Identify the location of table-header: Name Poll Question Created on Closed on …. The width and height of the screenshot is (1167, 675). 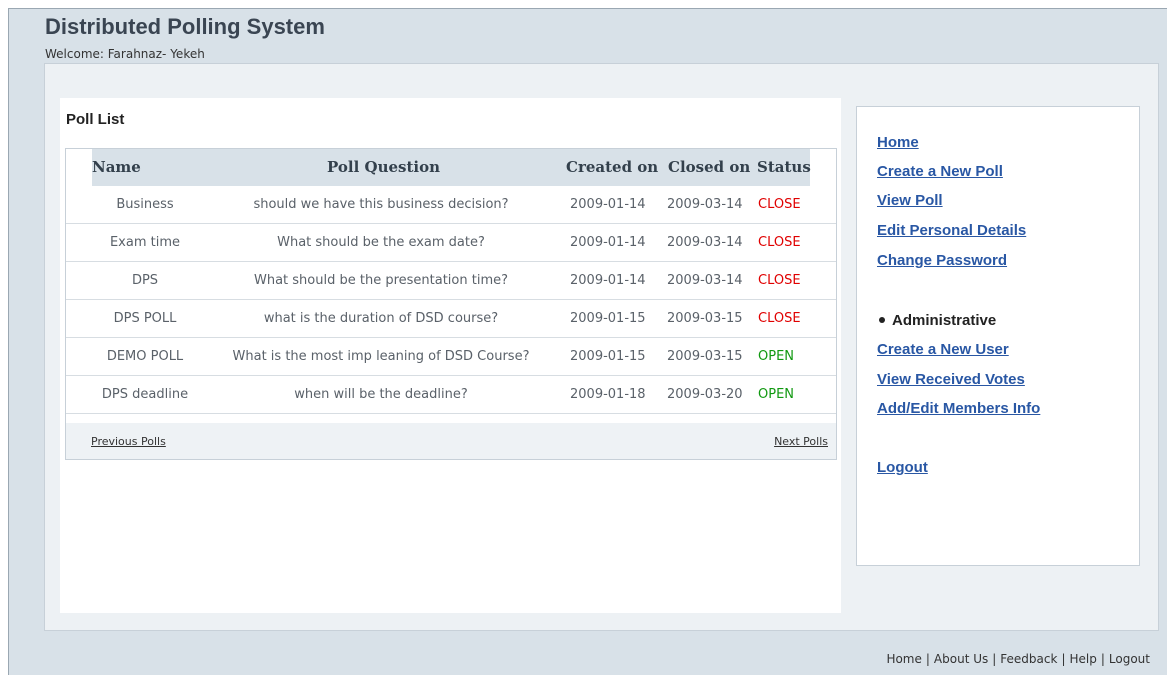
(451, 167).